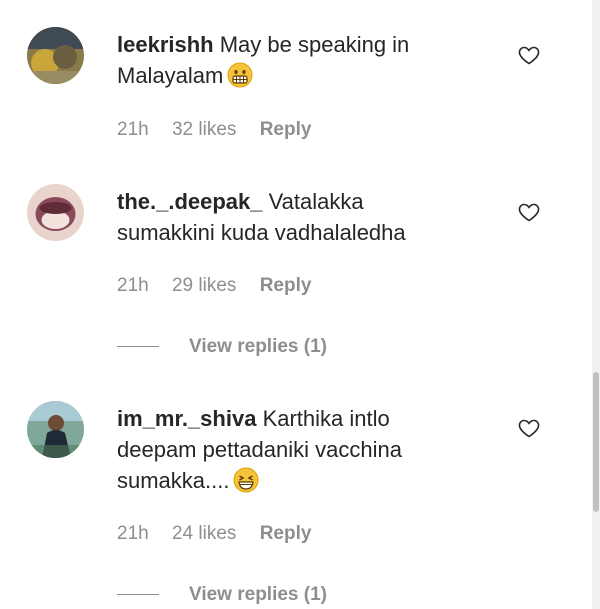 This screenshot has width=600, height=609. What do you see at coordinates (165, 44) in the screenshot?
I see `comment-username: leekrishh` at bounding box center [165, 44].